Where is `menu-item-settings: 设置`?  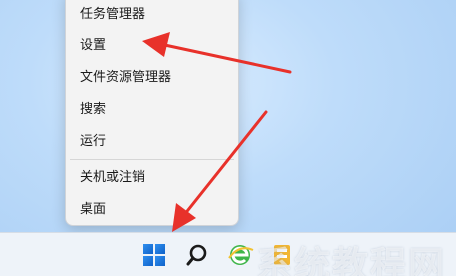 menu-item-settings: 设置 is located at coordinates (152, 46).